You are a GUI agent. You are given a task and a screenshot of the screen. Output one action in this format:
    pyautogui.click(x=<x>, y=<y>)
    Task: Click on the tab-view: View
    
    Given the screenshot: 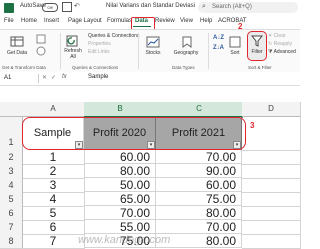 What is the action you would take?
    pyautogui.click(x=186, y=21)
    